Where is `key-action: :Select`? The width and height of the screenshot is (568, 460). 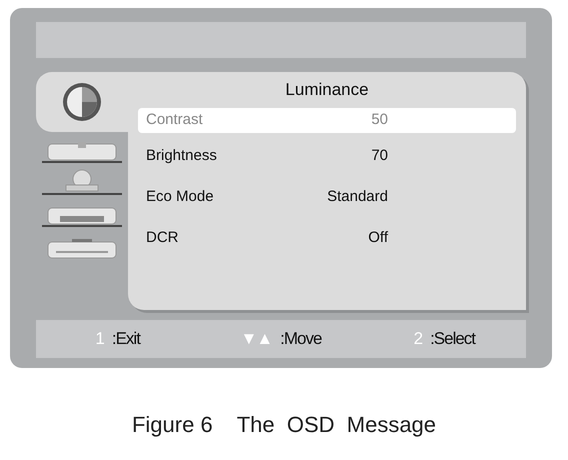 key-action: :Select is located at coordinates (453, 339).